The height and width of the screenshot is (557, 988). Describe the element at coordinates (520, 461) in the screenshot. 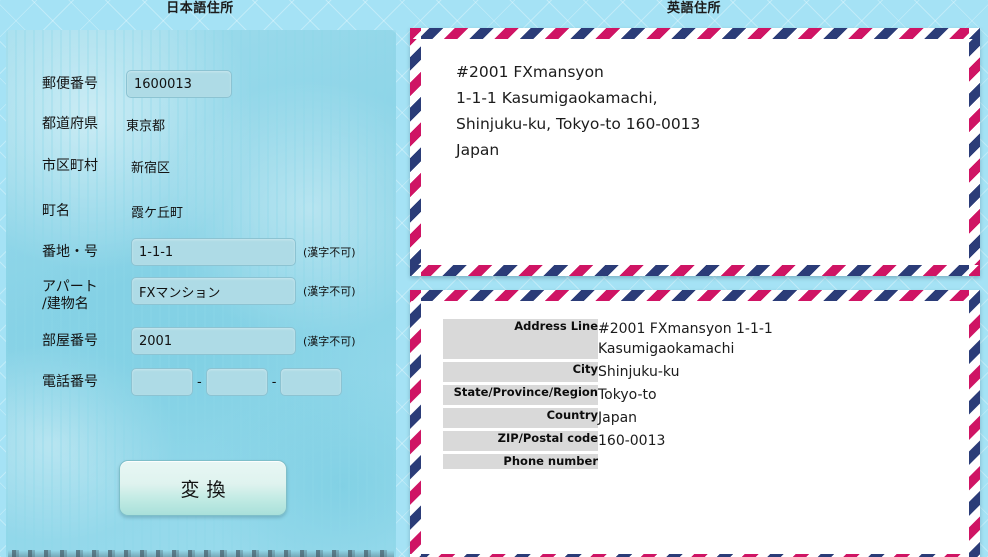

I see `table-key-phone-number: Phone number` at that location.